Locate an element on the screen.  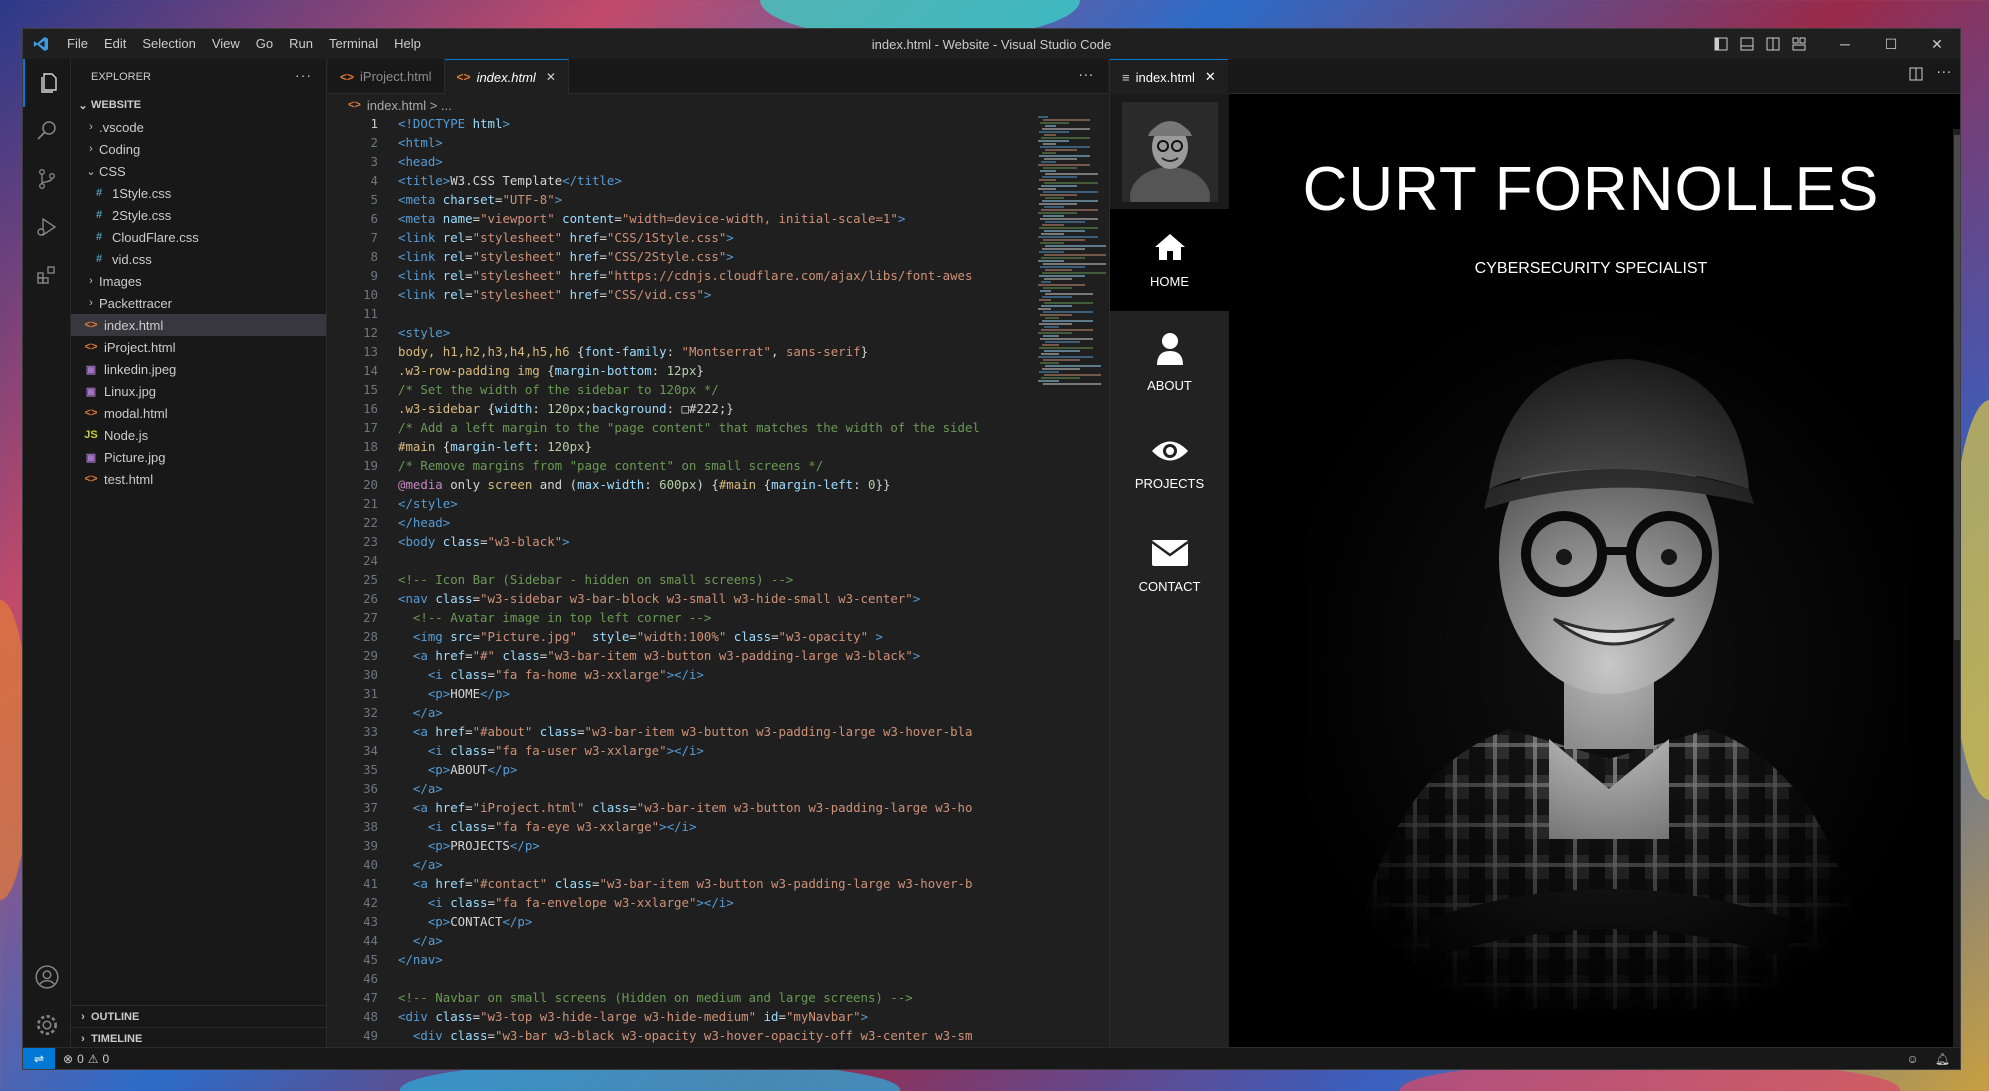
file-linkedin-jpeg: ▣ linkedin.jpeg is located at coordinates (198, 369).